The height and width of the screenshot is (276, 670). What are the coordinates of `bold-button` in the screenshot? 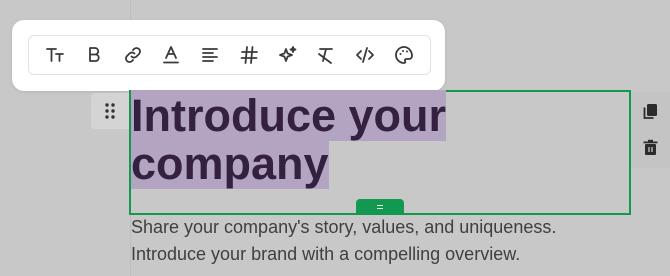 It's located at (94, 55).